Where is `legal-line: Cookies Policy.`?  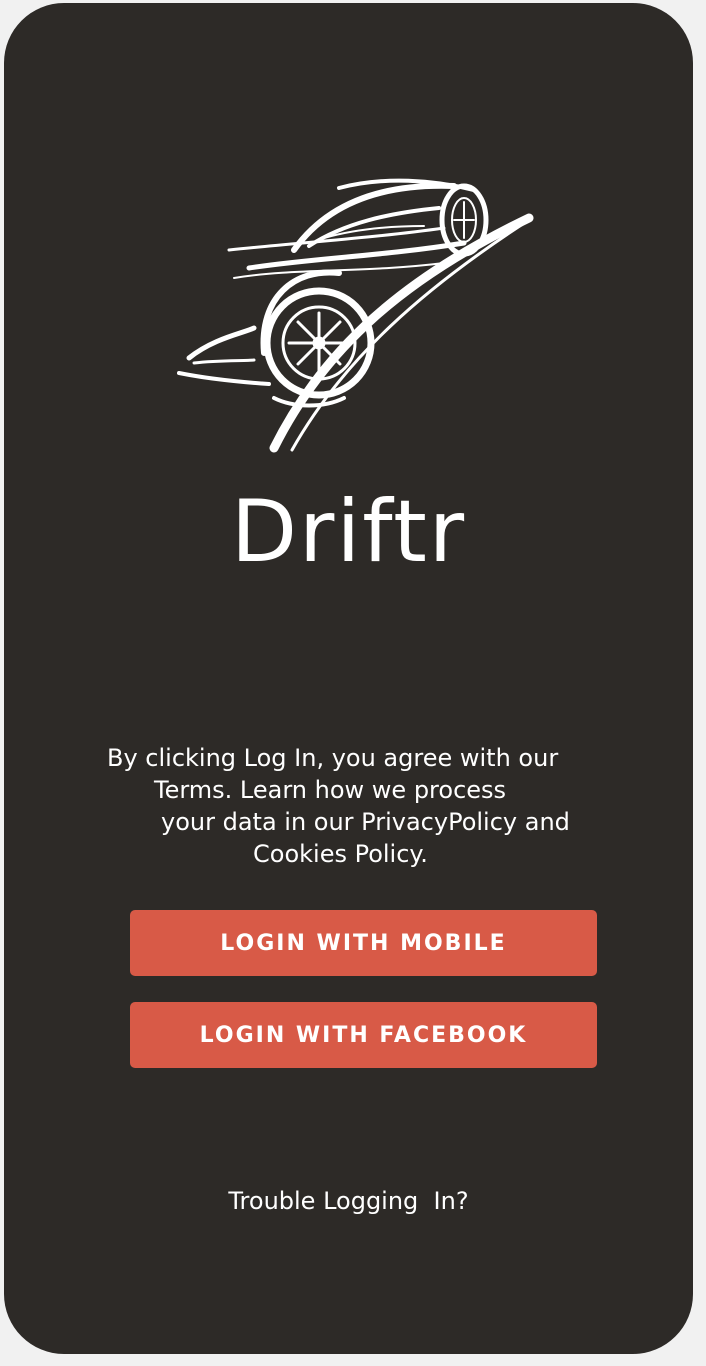
legal-line: Cookies Policy. is located at coordinates (340, 854).